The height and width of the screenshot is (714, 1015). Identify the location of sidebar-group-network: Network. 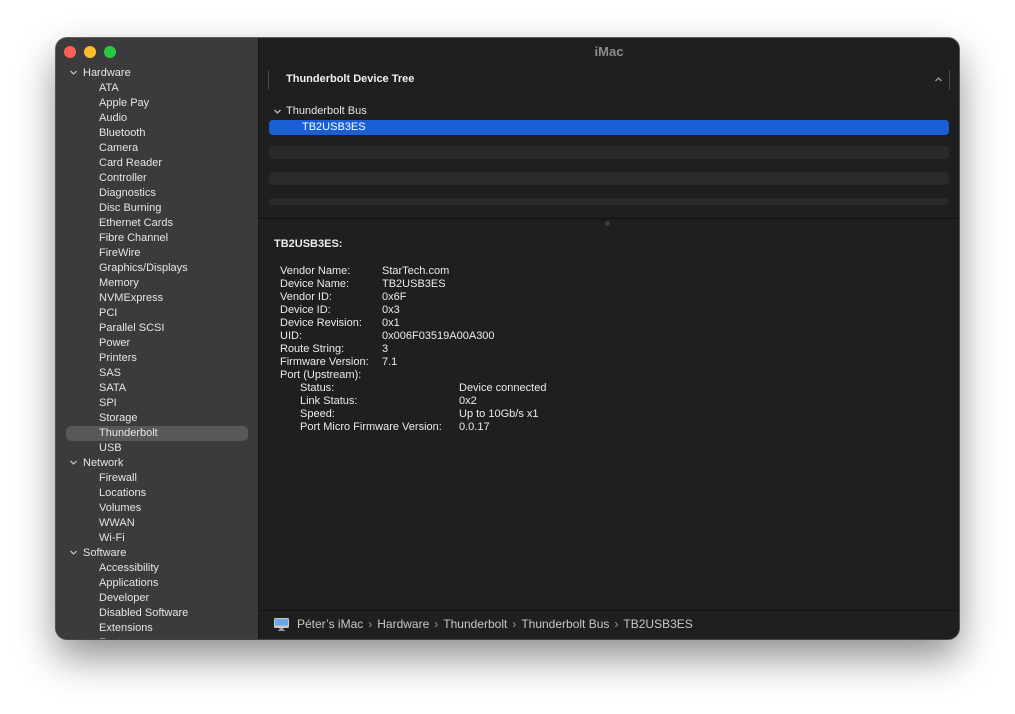
(157, 463).